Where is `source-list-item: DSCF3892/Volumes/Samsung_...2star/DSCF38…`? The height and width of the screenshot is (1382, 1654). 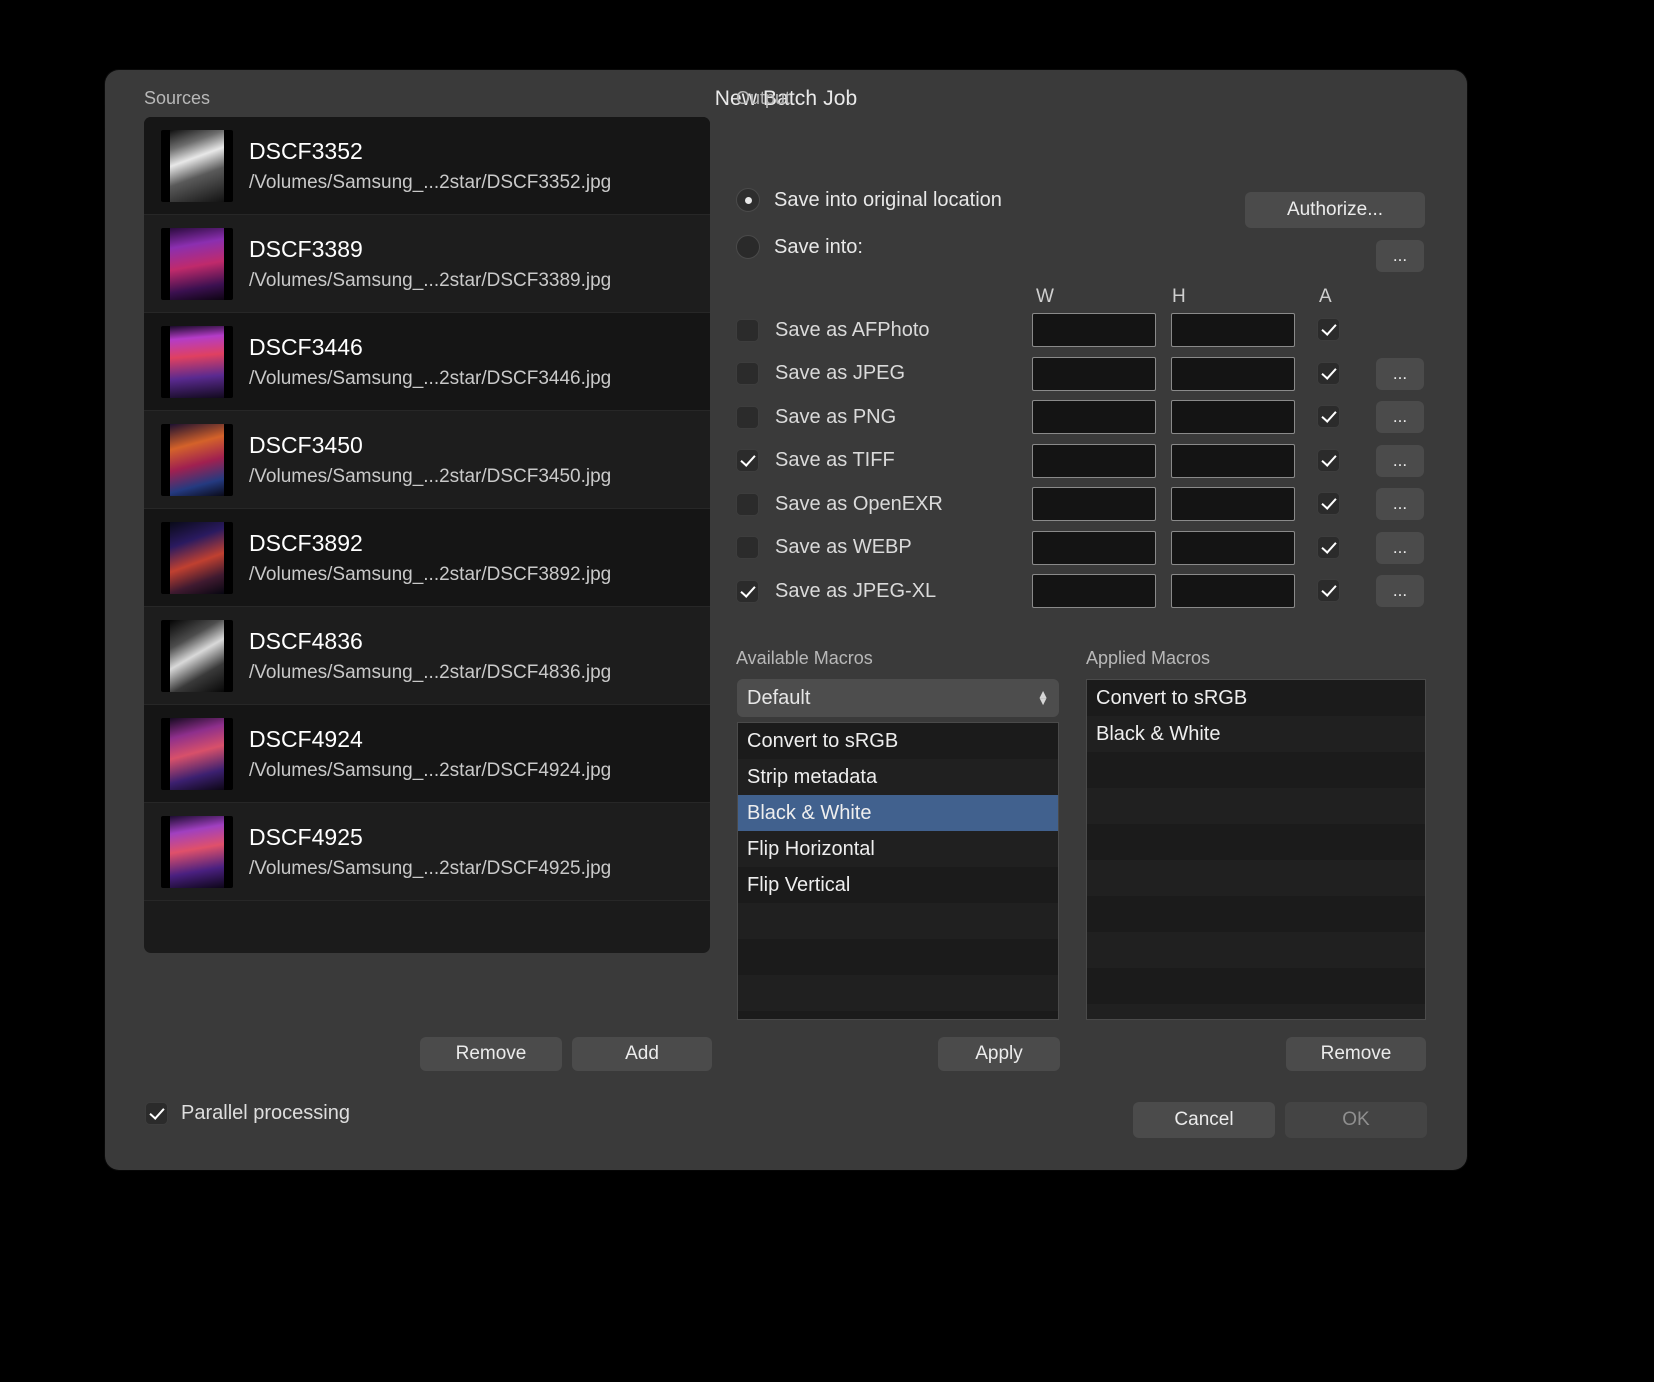 source-list-item: DSCF3892/Volumes/Samsung_...2star/DSCF38… is located at coordinates (427, 558).